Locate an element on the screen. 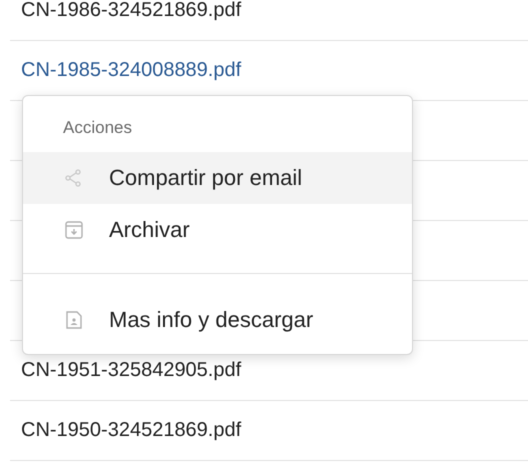 Image resolution: width=528 pixels, height=466 pixels. menu-item: Mas info y descargar is located at coordinates (217, 320).